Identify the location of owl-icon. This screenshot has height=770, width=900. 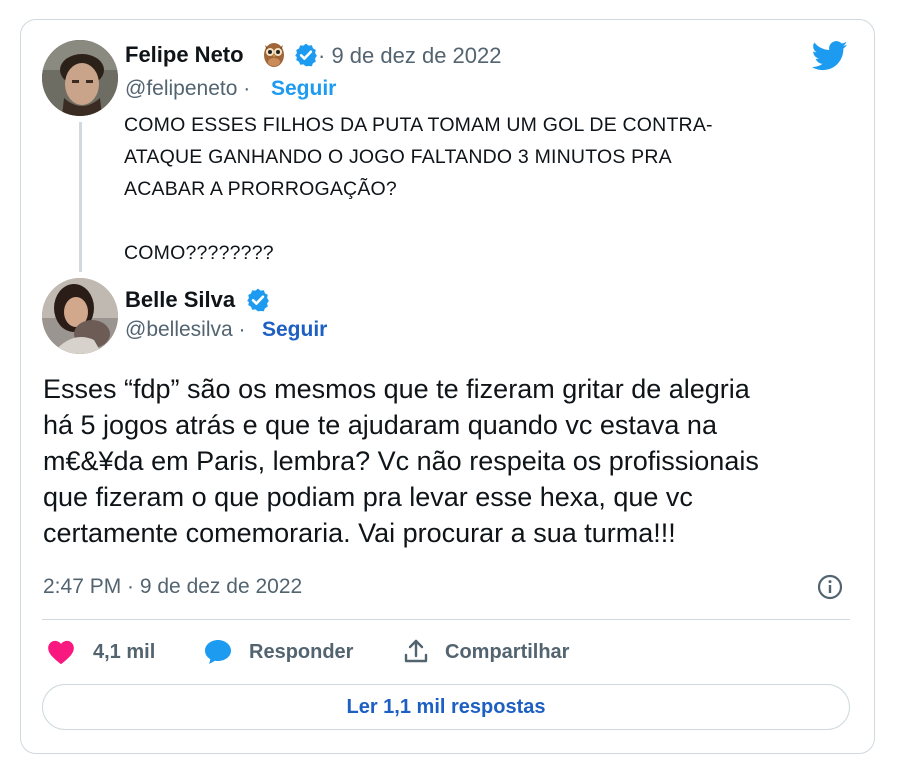
(274, 55).